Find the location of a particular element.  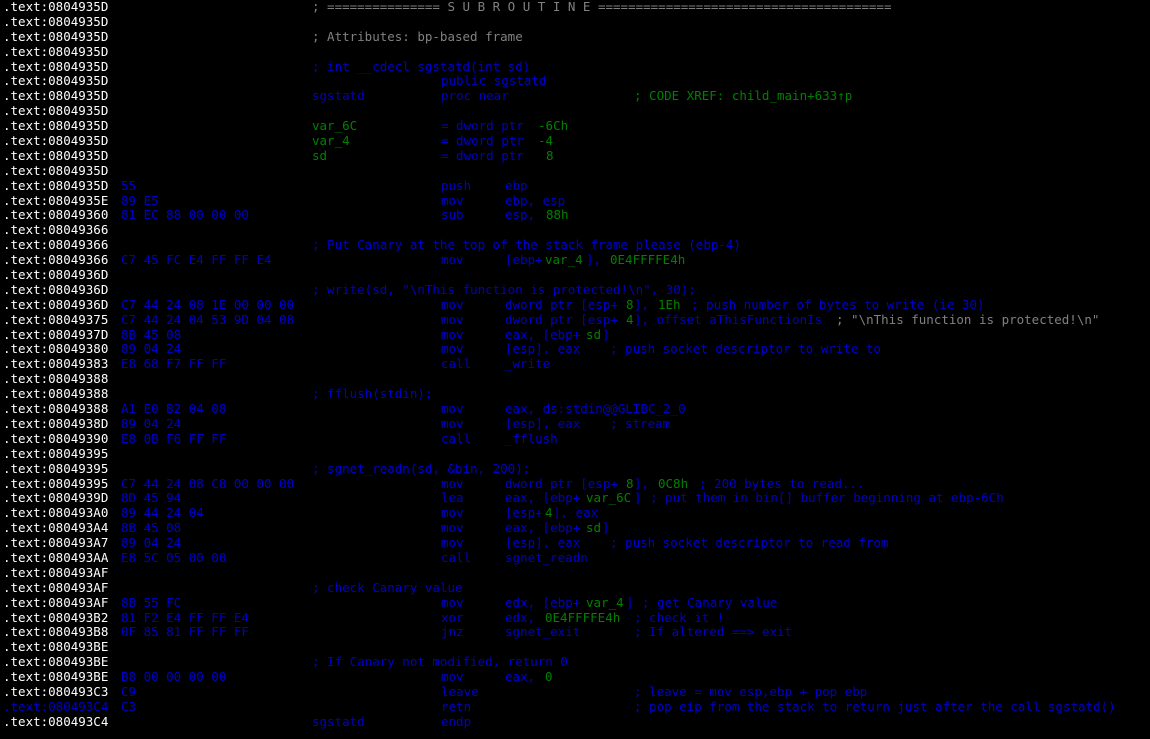

opcode-bytes: C7 44 24 04 53 9D 04 08 is located at coordinates (208, 319).